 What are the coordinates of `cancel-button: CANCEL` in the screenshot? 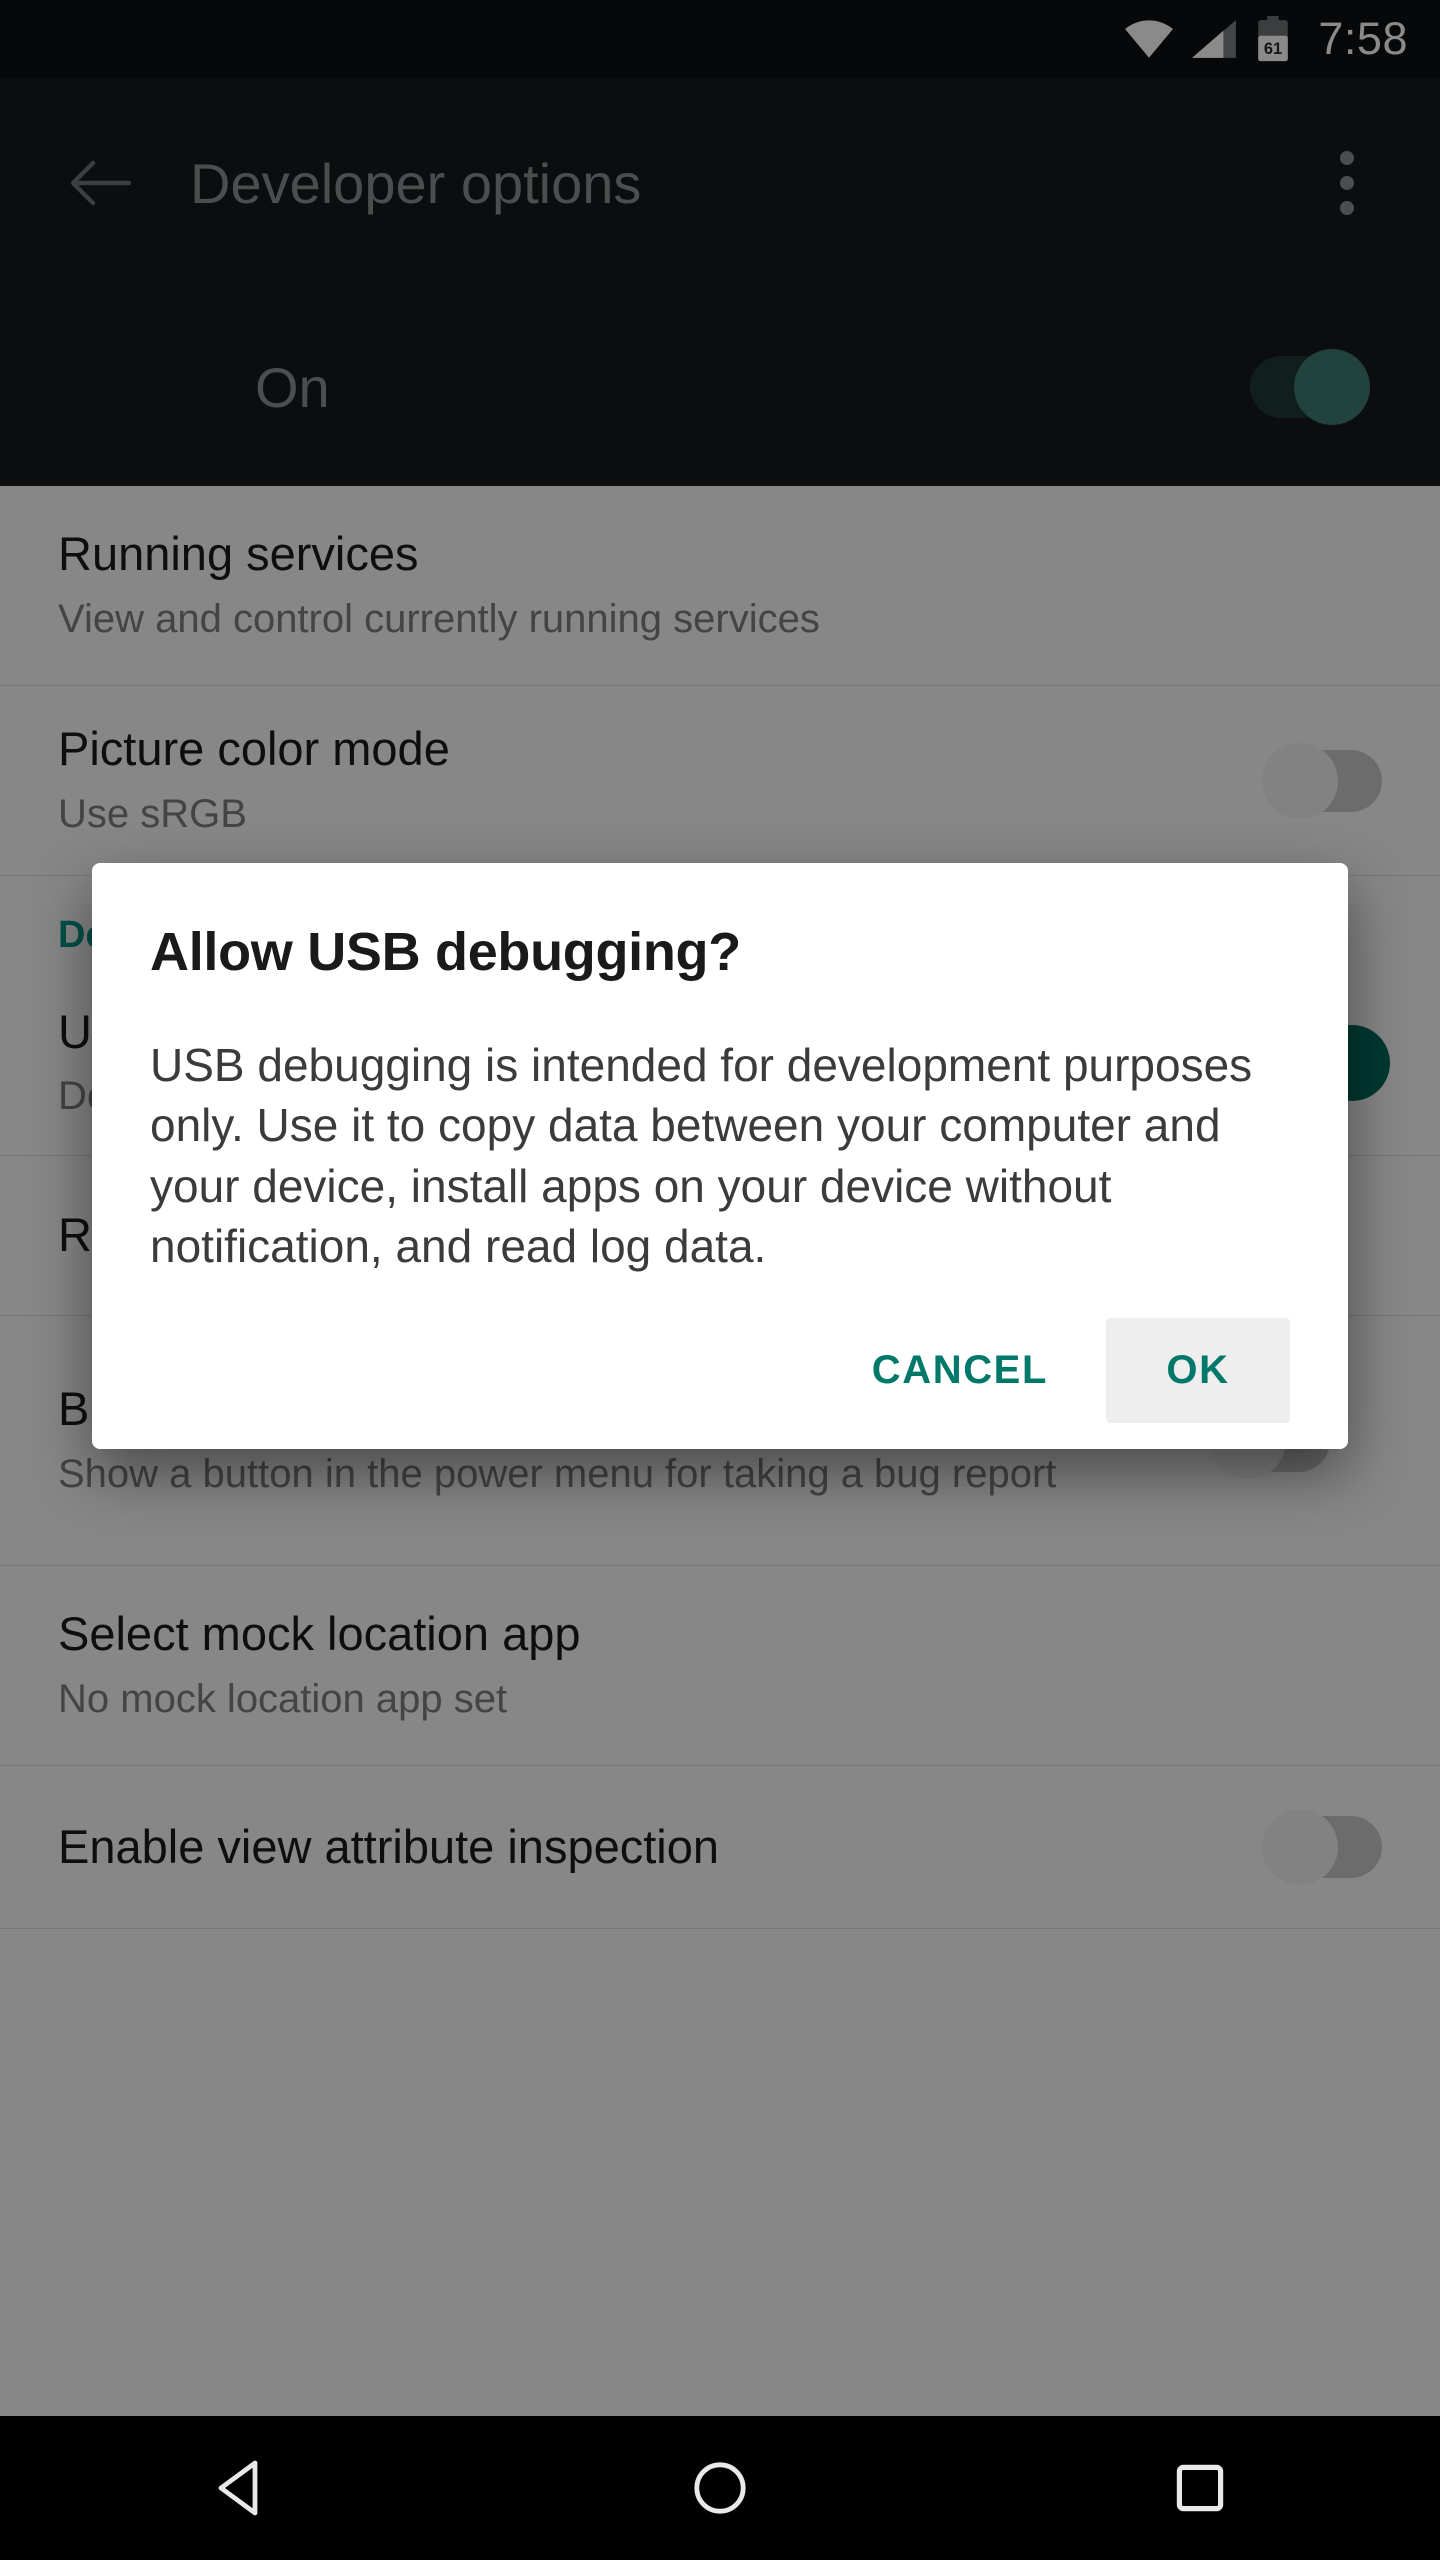 It's located at (960, 1370).